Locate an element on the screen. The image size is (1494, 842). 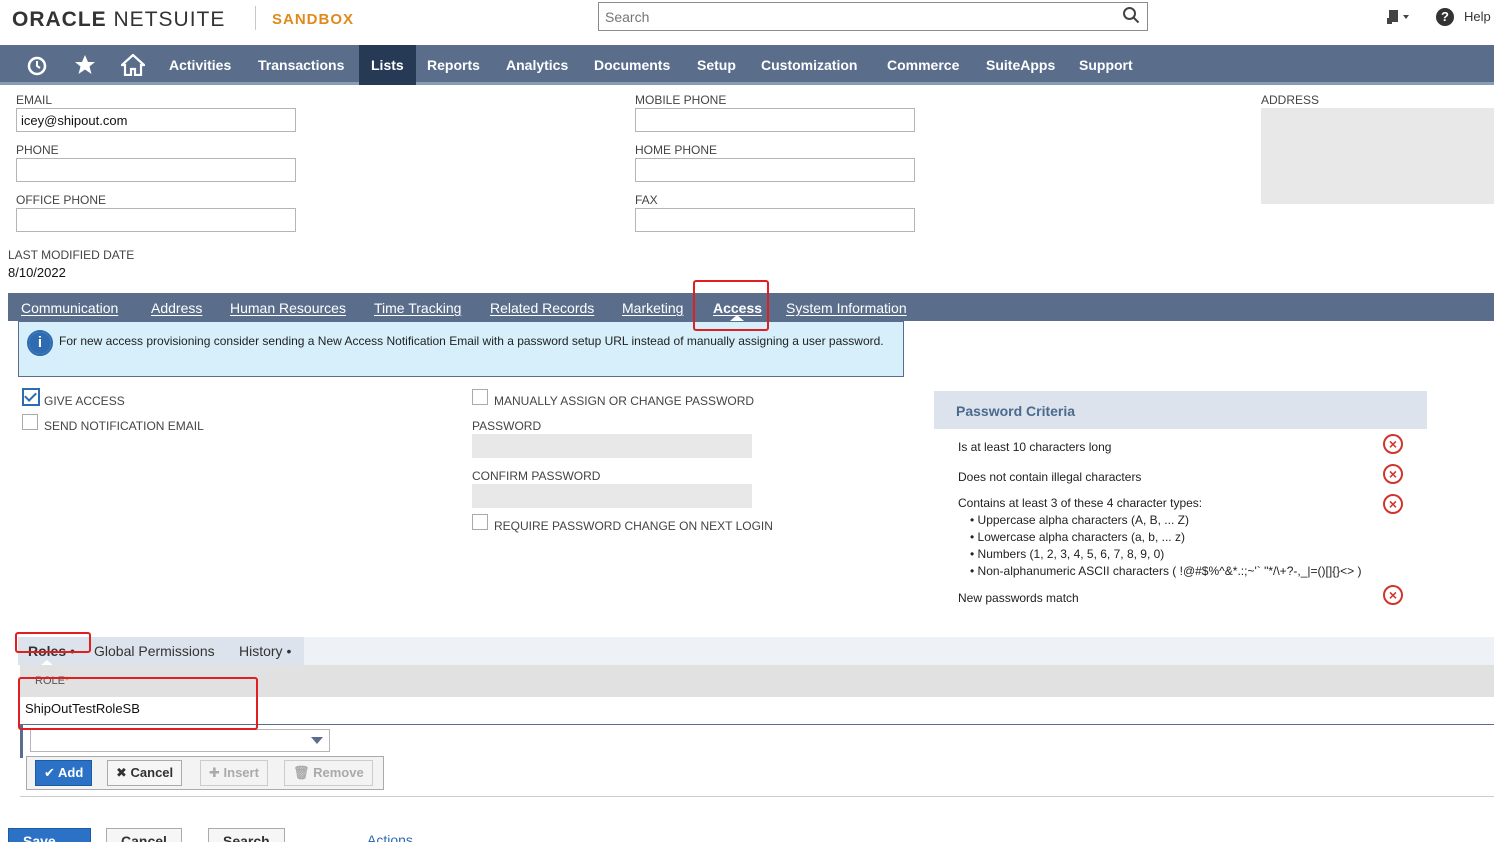
cancel-line-button: ✖ Cancel is located at coordinates (145, 773).